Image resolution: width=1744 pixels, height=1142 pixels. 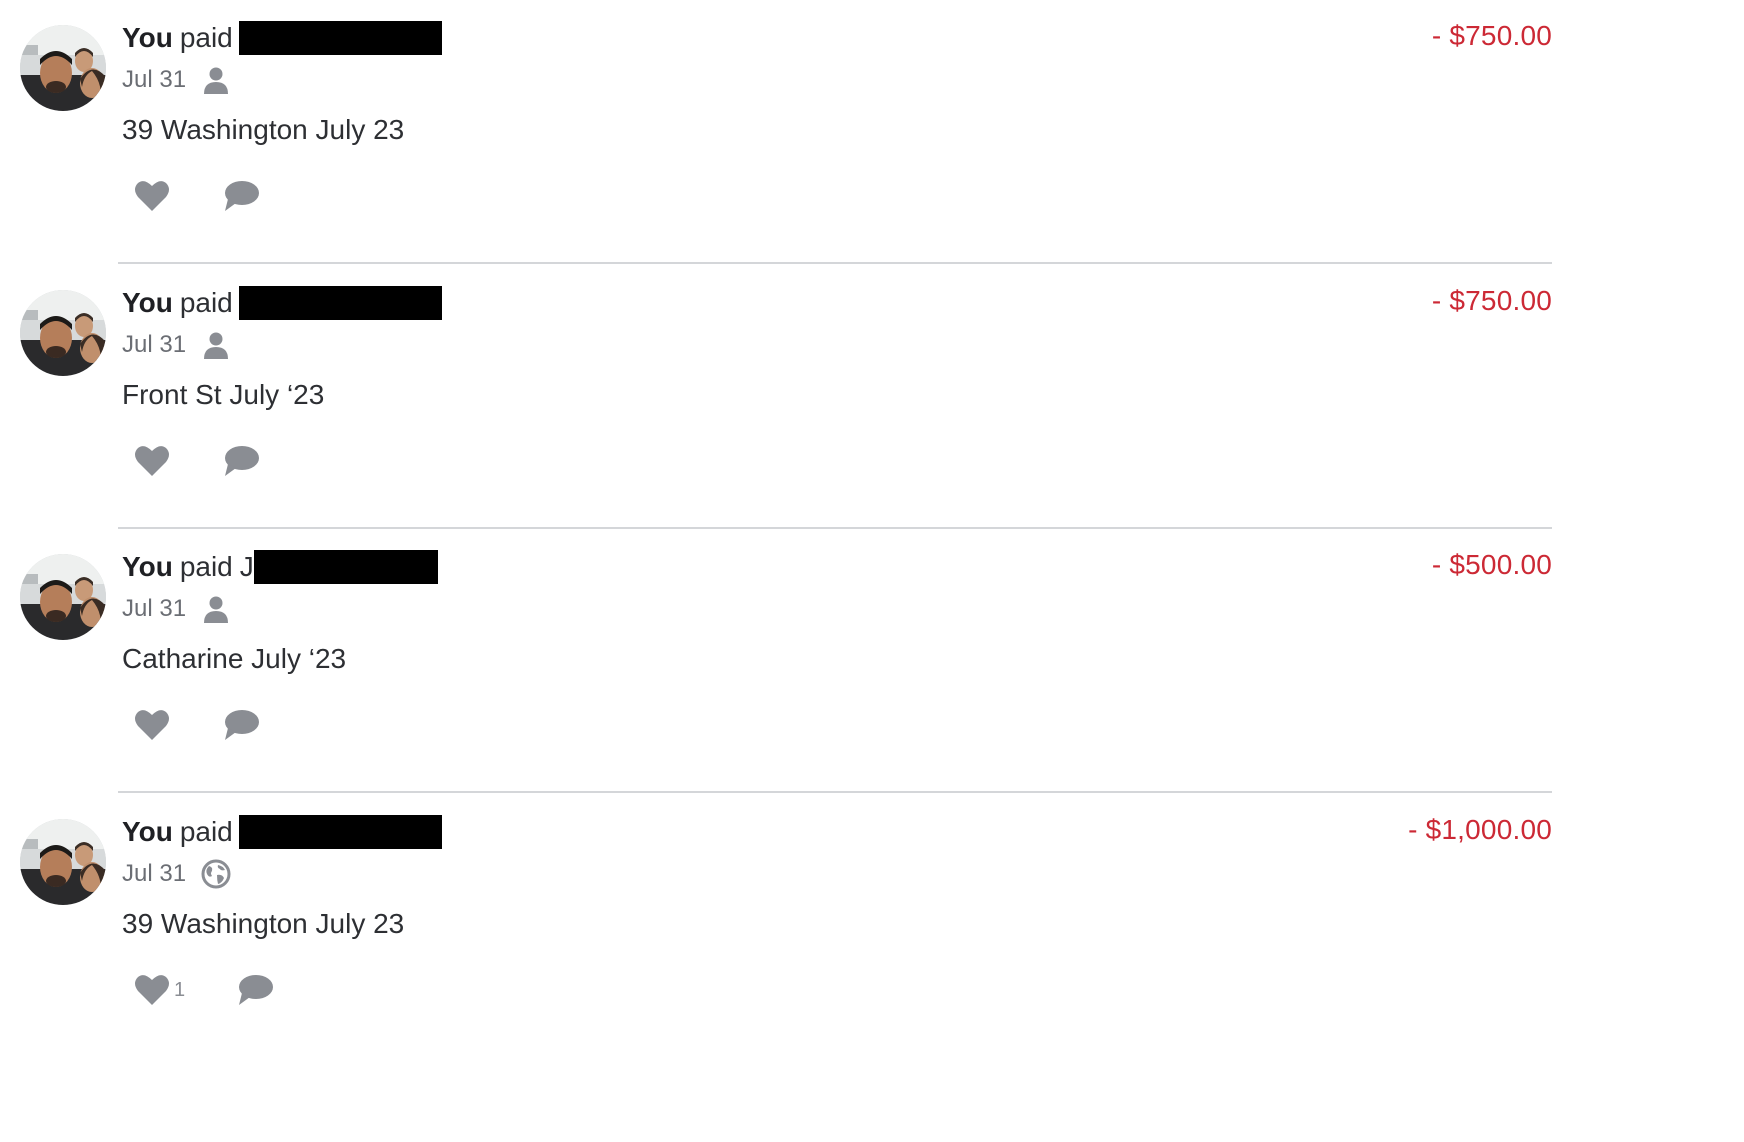 What do you see at coordinates (182, 990) in the screenshot?
I see `like-count: 1` at bounding box center [182, 990].